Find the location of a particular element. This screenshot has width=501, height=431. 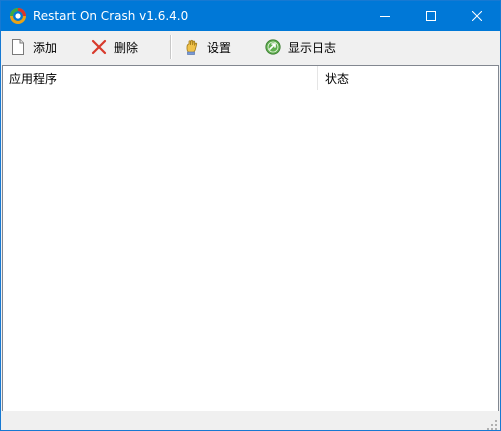

green-arrow-log-icon is located at coordinates (273, 47).